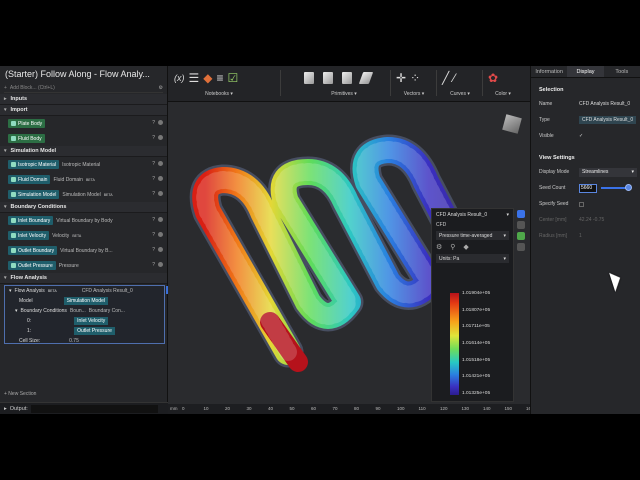  What do you see at coordinates (26, 138) in the screenshot?
I see `fluid-body-chip: Fluid Body` at bounding box center [26, 138].